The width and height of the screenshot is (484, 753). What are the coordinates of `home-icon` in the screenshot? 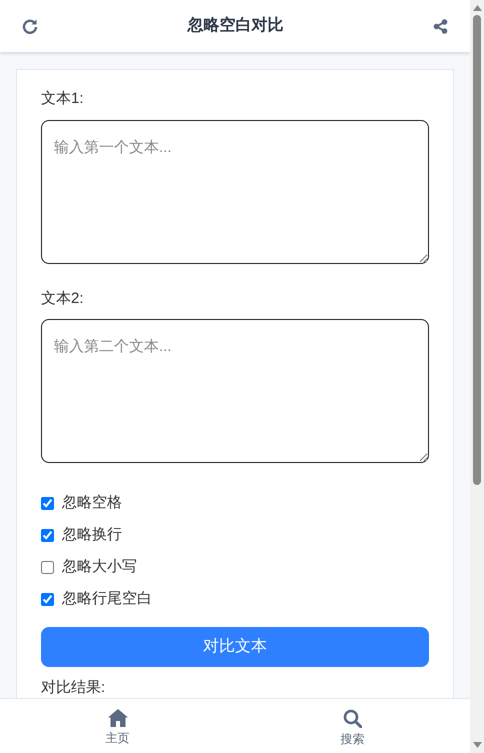 It's located at (118, 718).